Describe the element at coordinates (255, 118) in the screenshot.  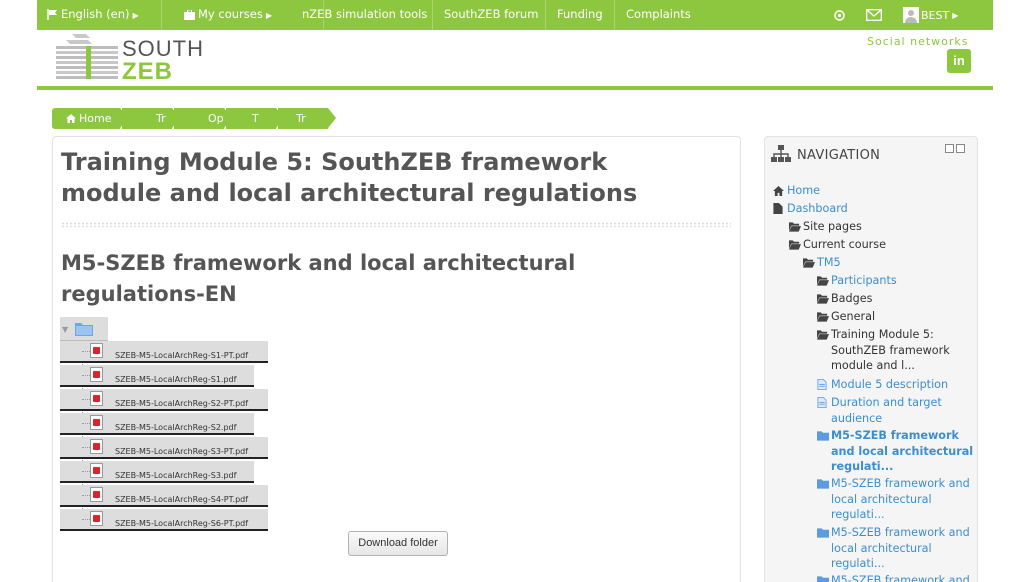
I see `breadcrumb-item: T` at that location.